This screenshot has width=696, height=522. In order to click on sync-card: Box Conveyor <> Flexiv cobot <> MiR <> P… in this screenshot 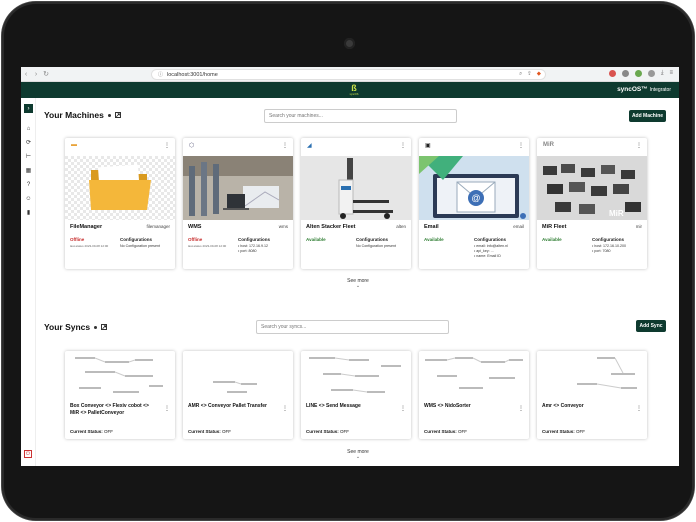, I will do `click(120, 395)`.